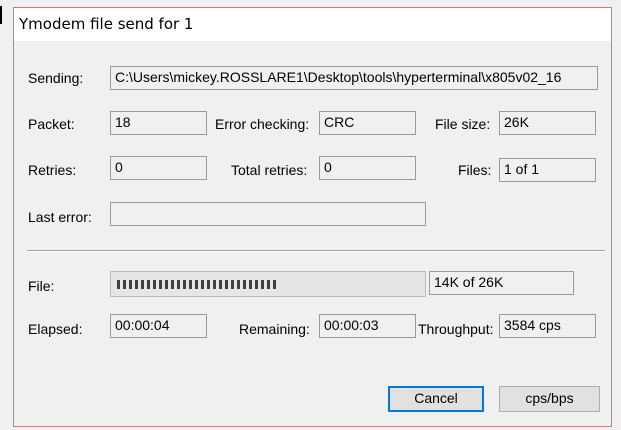 Image resolution: width=621 pixels, height=430 pixels. I want to click on last-error-field, so click(268, 214).